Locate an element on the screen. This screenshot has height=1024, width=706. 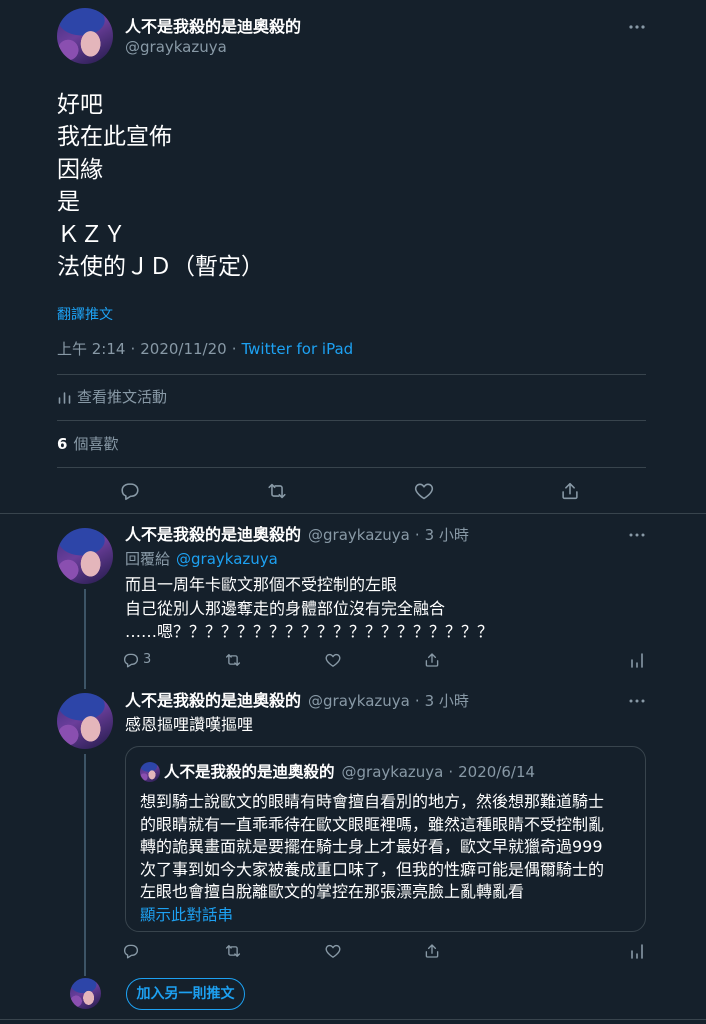
tweet-text-line: 好吧 is located at coordinates (80, 105).